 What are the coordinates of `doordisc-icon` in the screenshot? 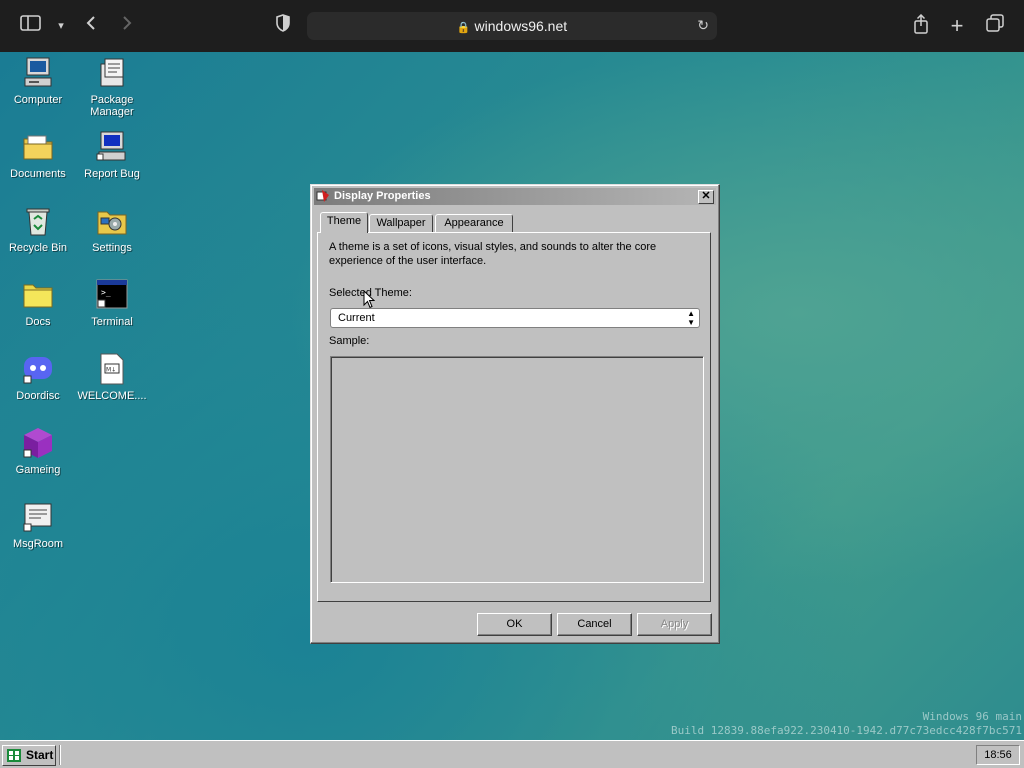 It's located at (38, 369).